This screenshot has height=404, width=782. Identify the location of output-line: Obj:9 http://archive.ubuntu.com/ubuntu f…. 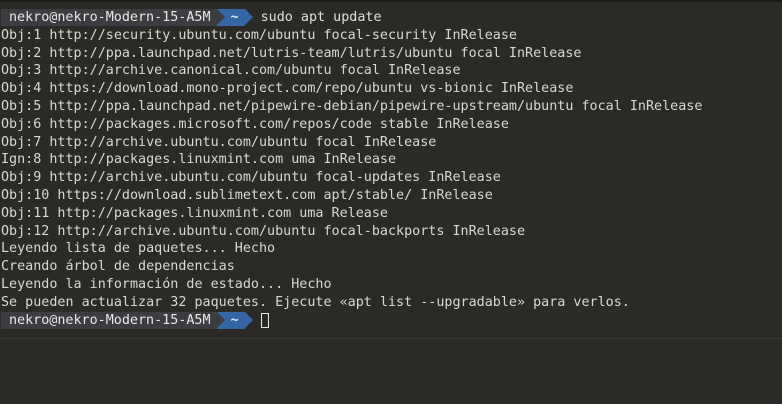
(251, 178).